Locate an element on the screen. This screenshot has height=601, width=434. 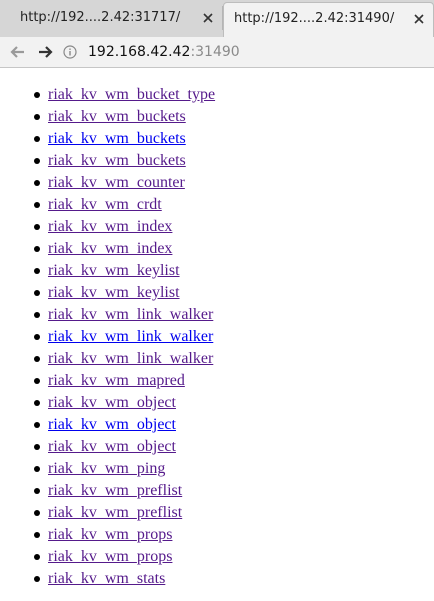
tab-inactive: http://192....2.42:31717/ is located at coordinates (112, 19).